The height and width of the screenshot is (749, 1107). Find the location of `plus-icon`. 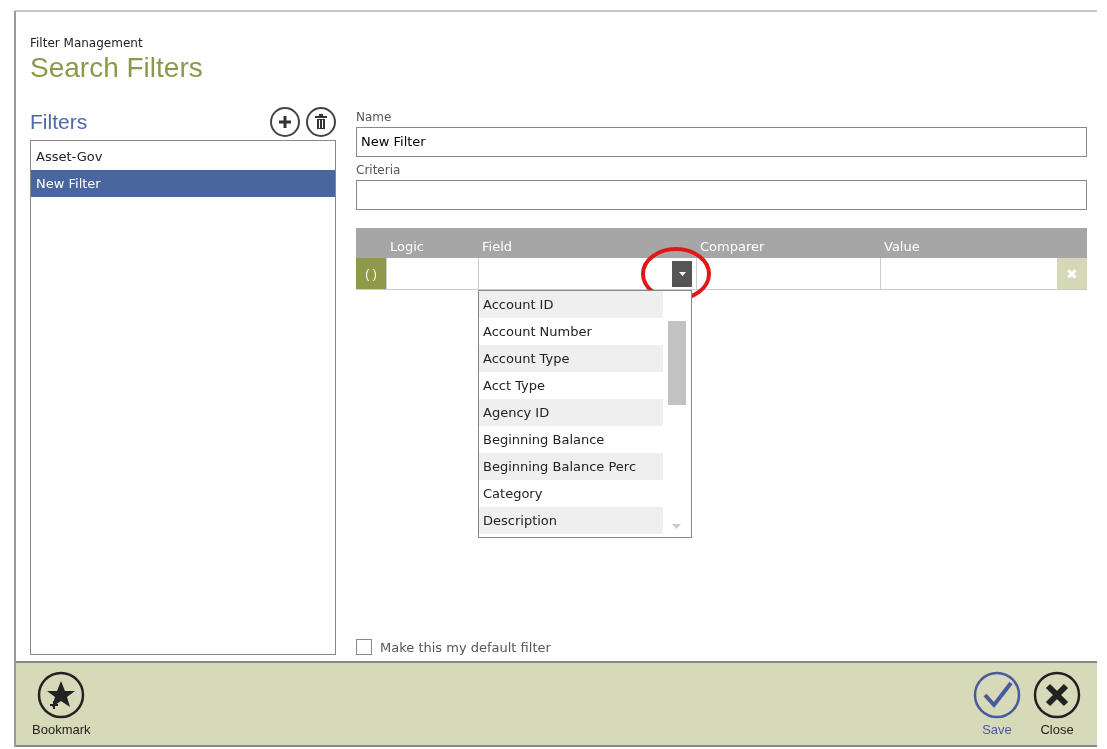

plus-icon is located at coordinates (285, 122).